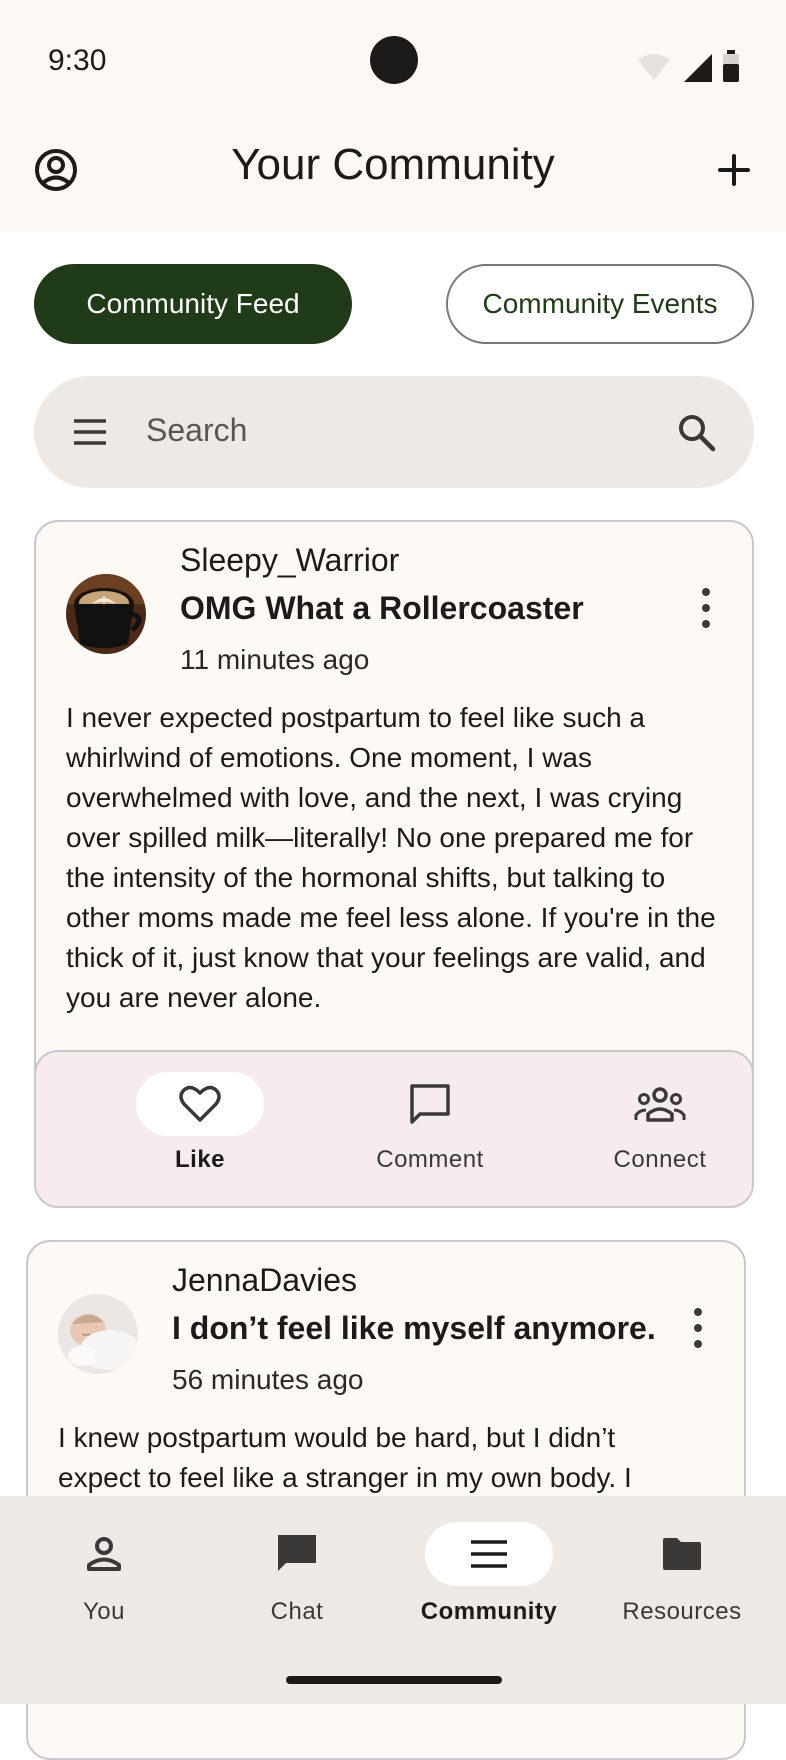 The image size is (786, 1760). What do you see at coordinates (682, 1611) in the screenshot?
I see `nav-resources-label: Resources` at bounding box center [682, 1611].